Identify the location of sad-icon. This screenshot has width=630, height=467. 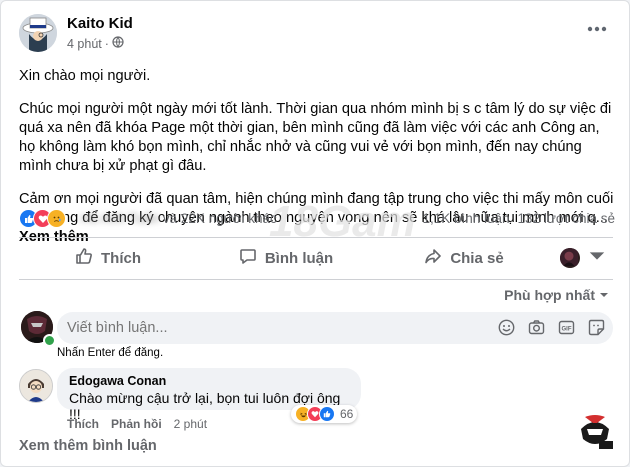
(56, 218).